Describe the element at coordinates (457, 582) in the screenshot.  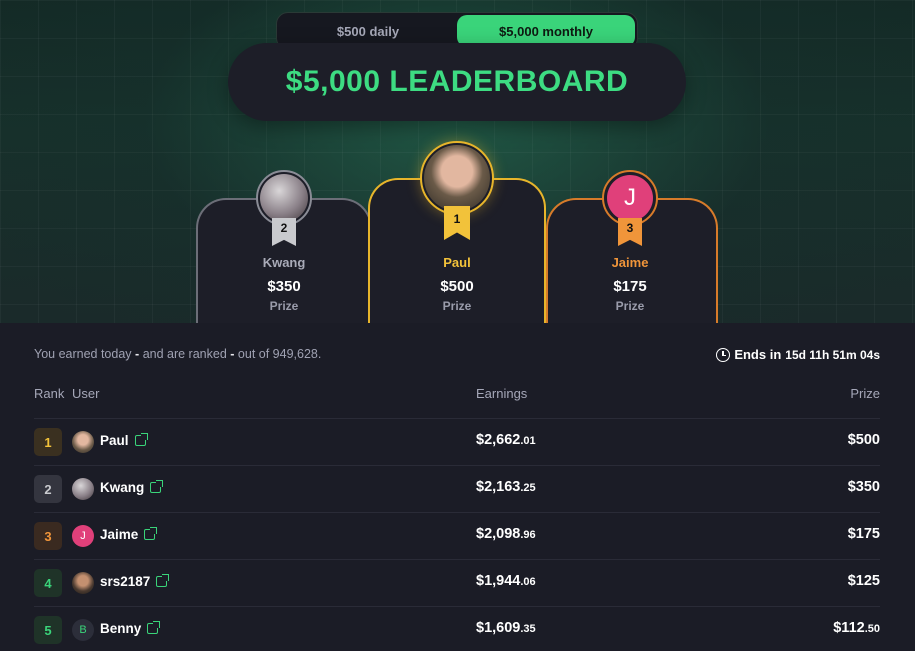
I see `table-row: 4 srs2187 $1,944.06 $125` at that location.